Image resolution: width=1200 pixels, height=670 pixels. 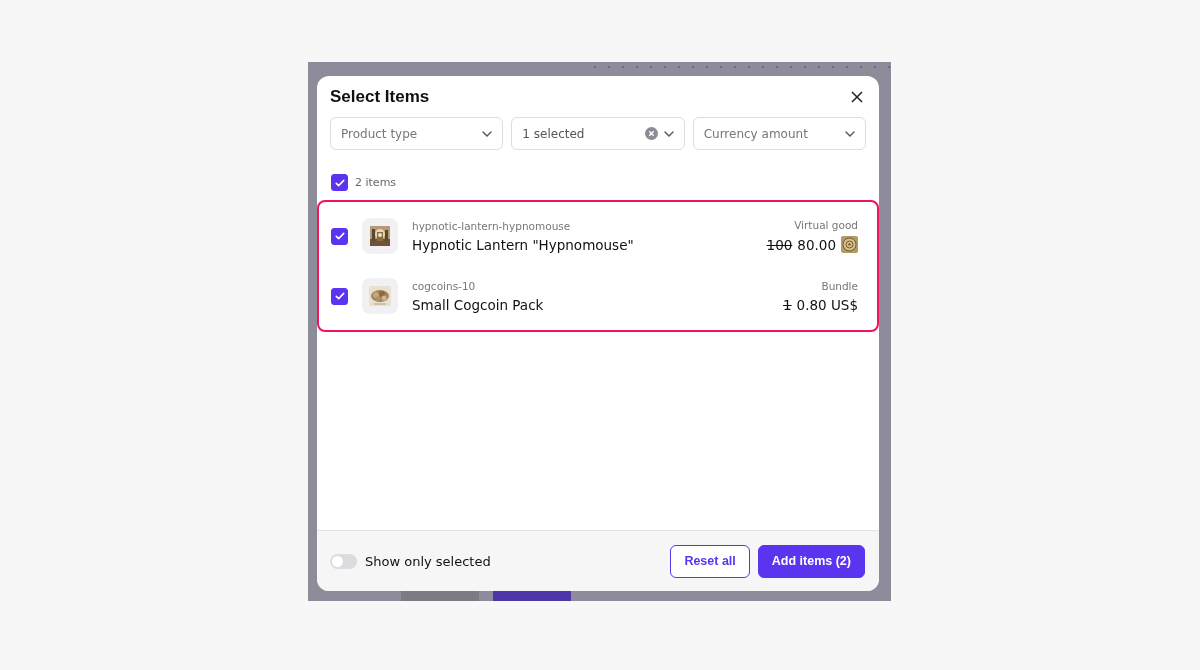 What do you see at coordinates (428, 561) in the screenshot?
I see `toggle-label: Show only selected` at bounding box center [428, 561].